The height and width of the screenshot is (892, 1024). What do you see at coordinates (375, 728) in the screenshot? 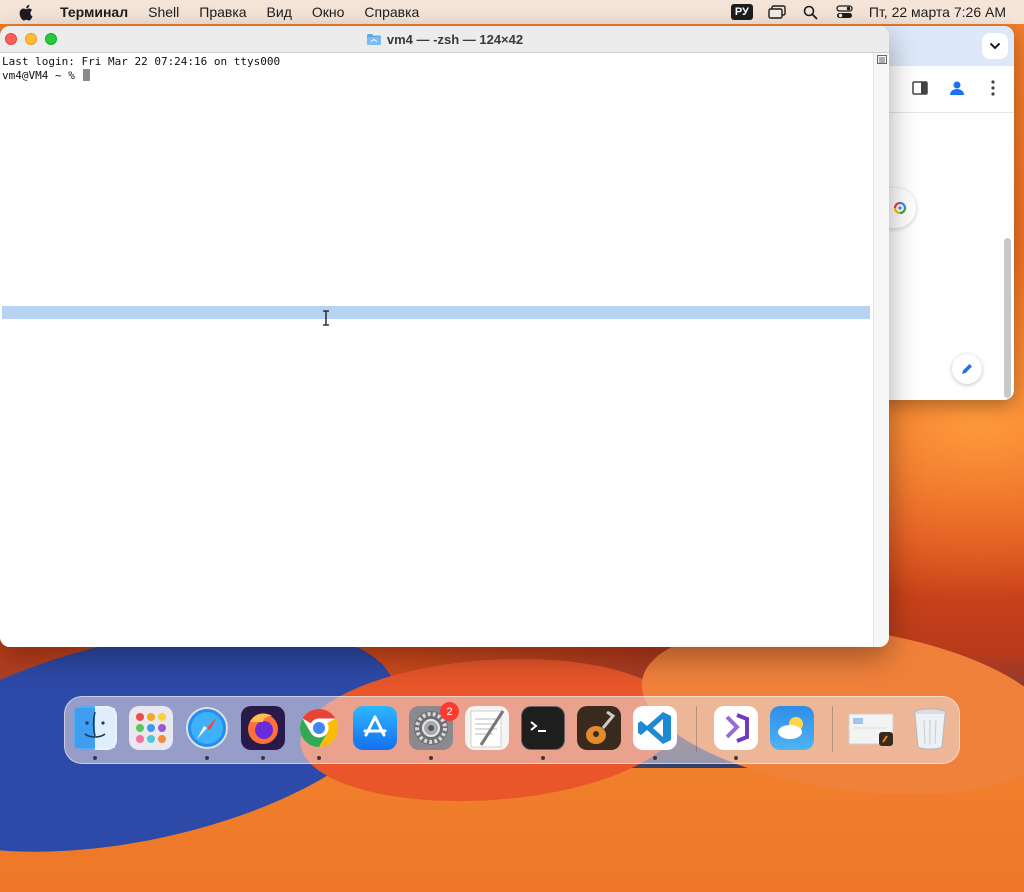
I see `app-store-icon` at bounding box center [375, 728].